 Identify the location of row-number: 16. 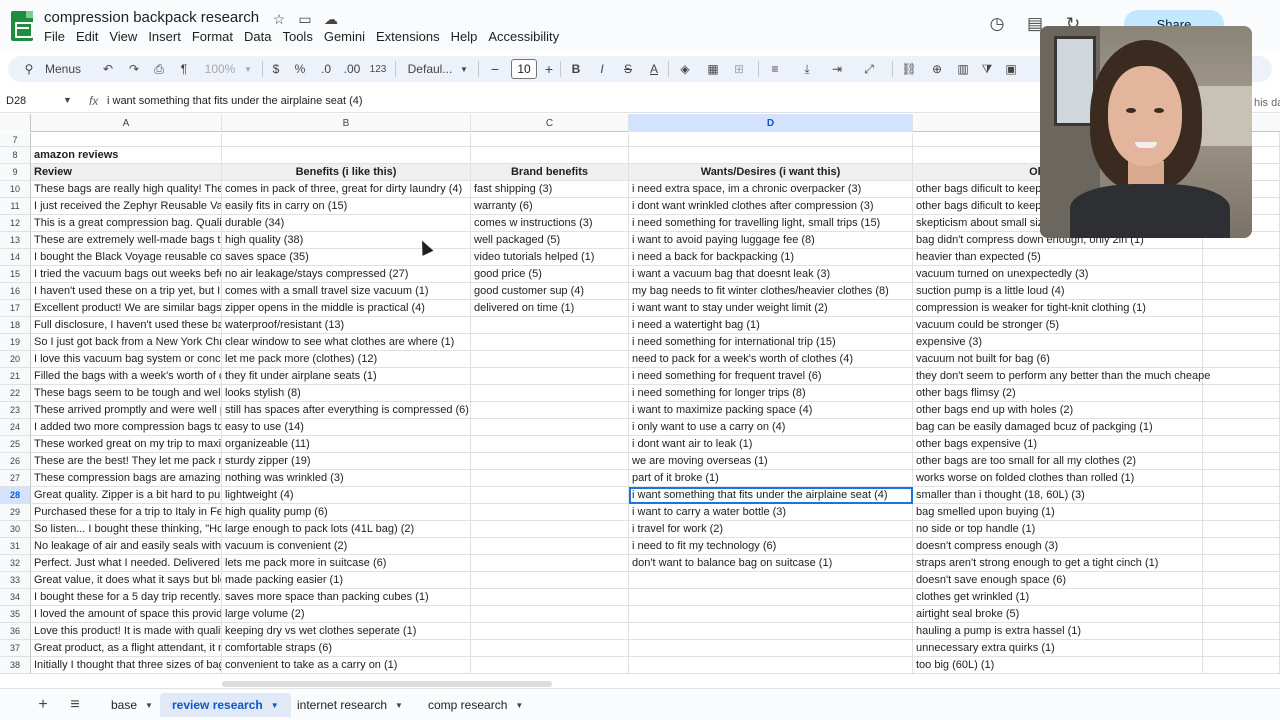
(15, 291).